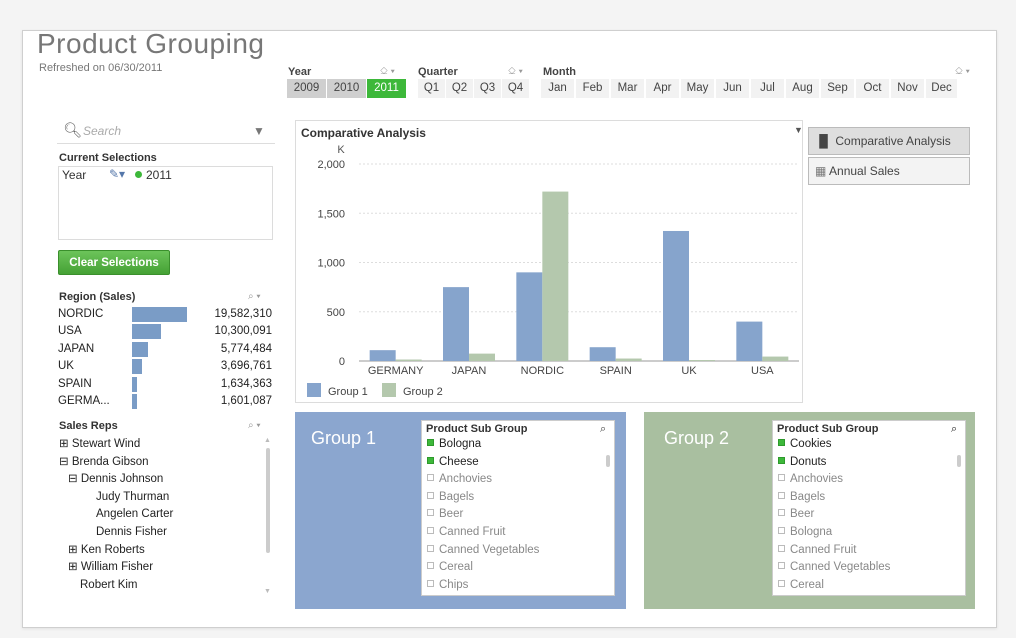 The image size is (1016, 638). Describe the element at coordinates (805, 445) in the screenshot. I see `list-item: Cookies` at that location.